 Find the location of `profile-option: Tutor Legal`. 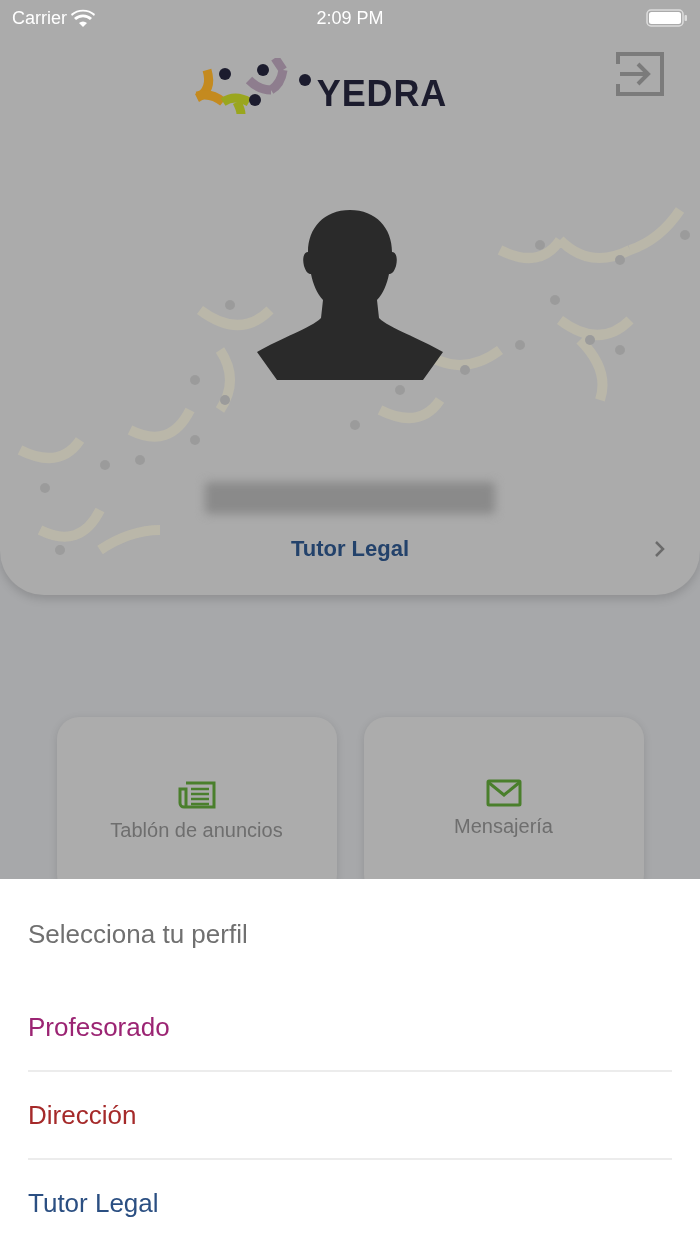

profile-option: Tutor Legal is located at coordinates (350, 1202).